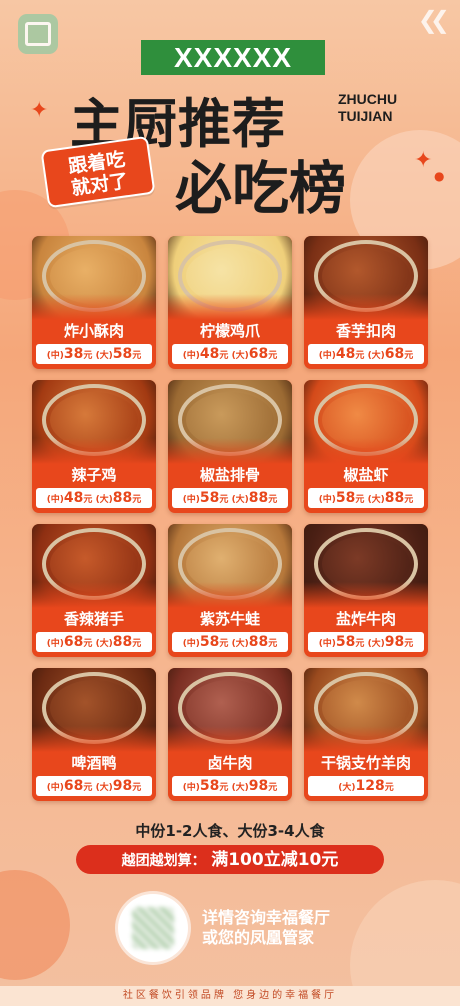 This screenshot has width=460, height=1006. I want to click on brand-banner: XXXXXX, so click(233, 57).